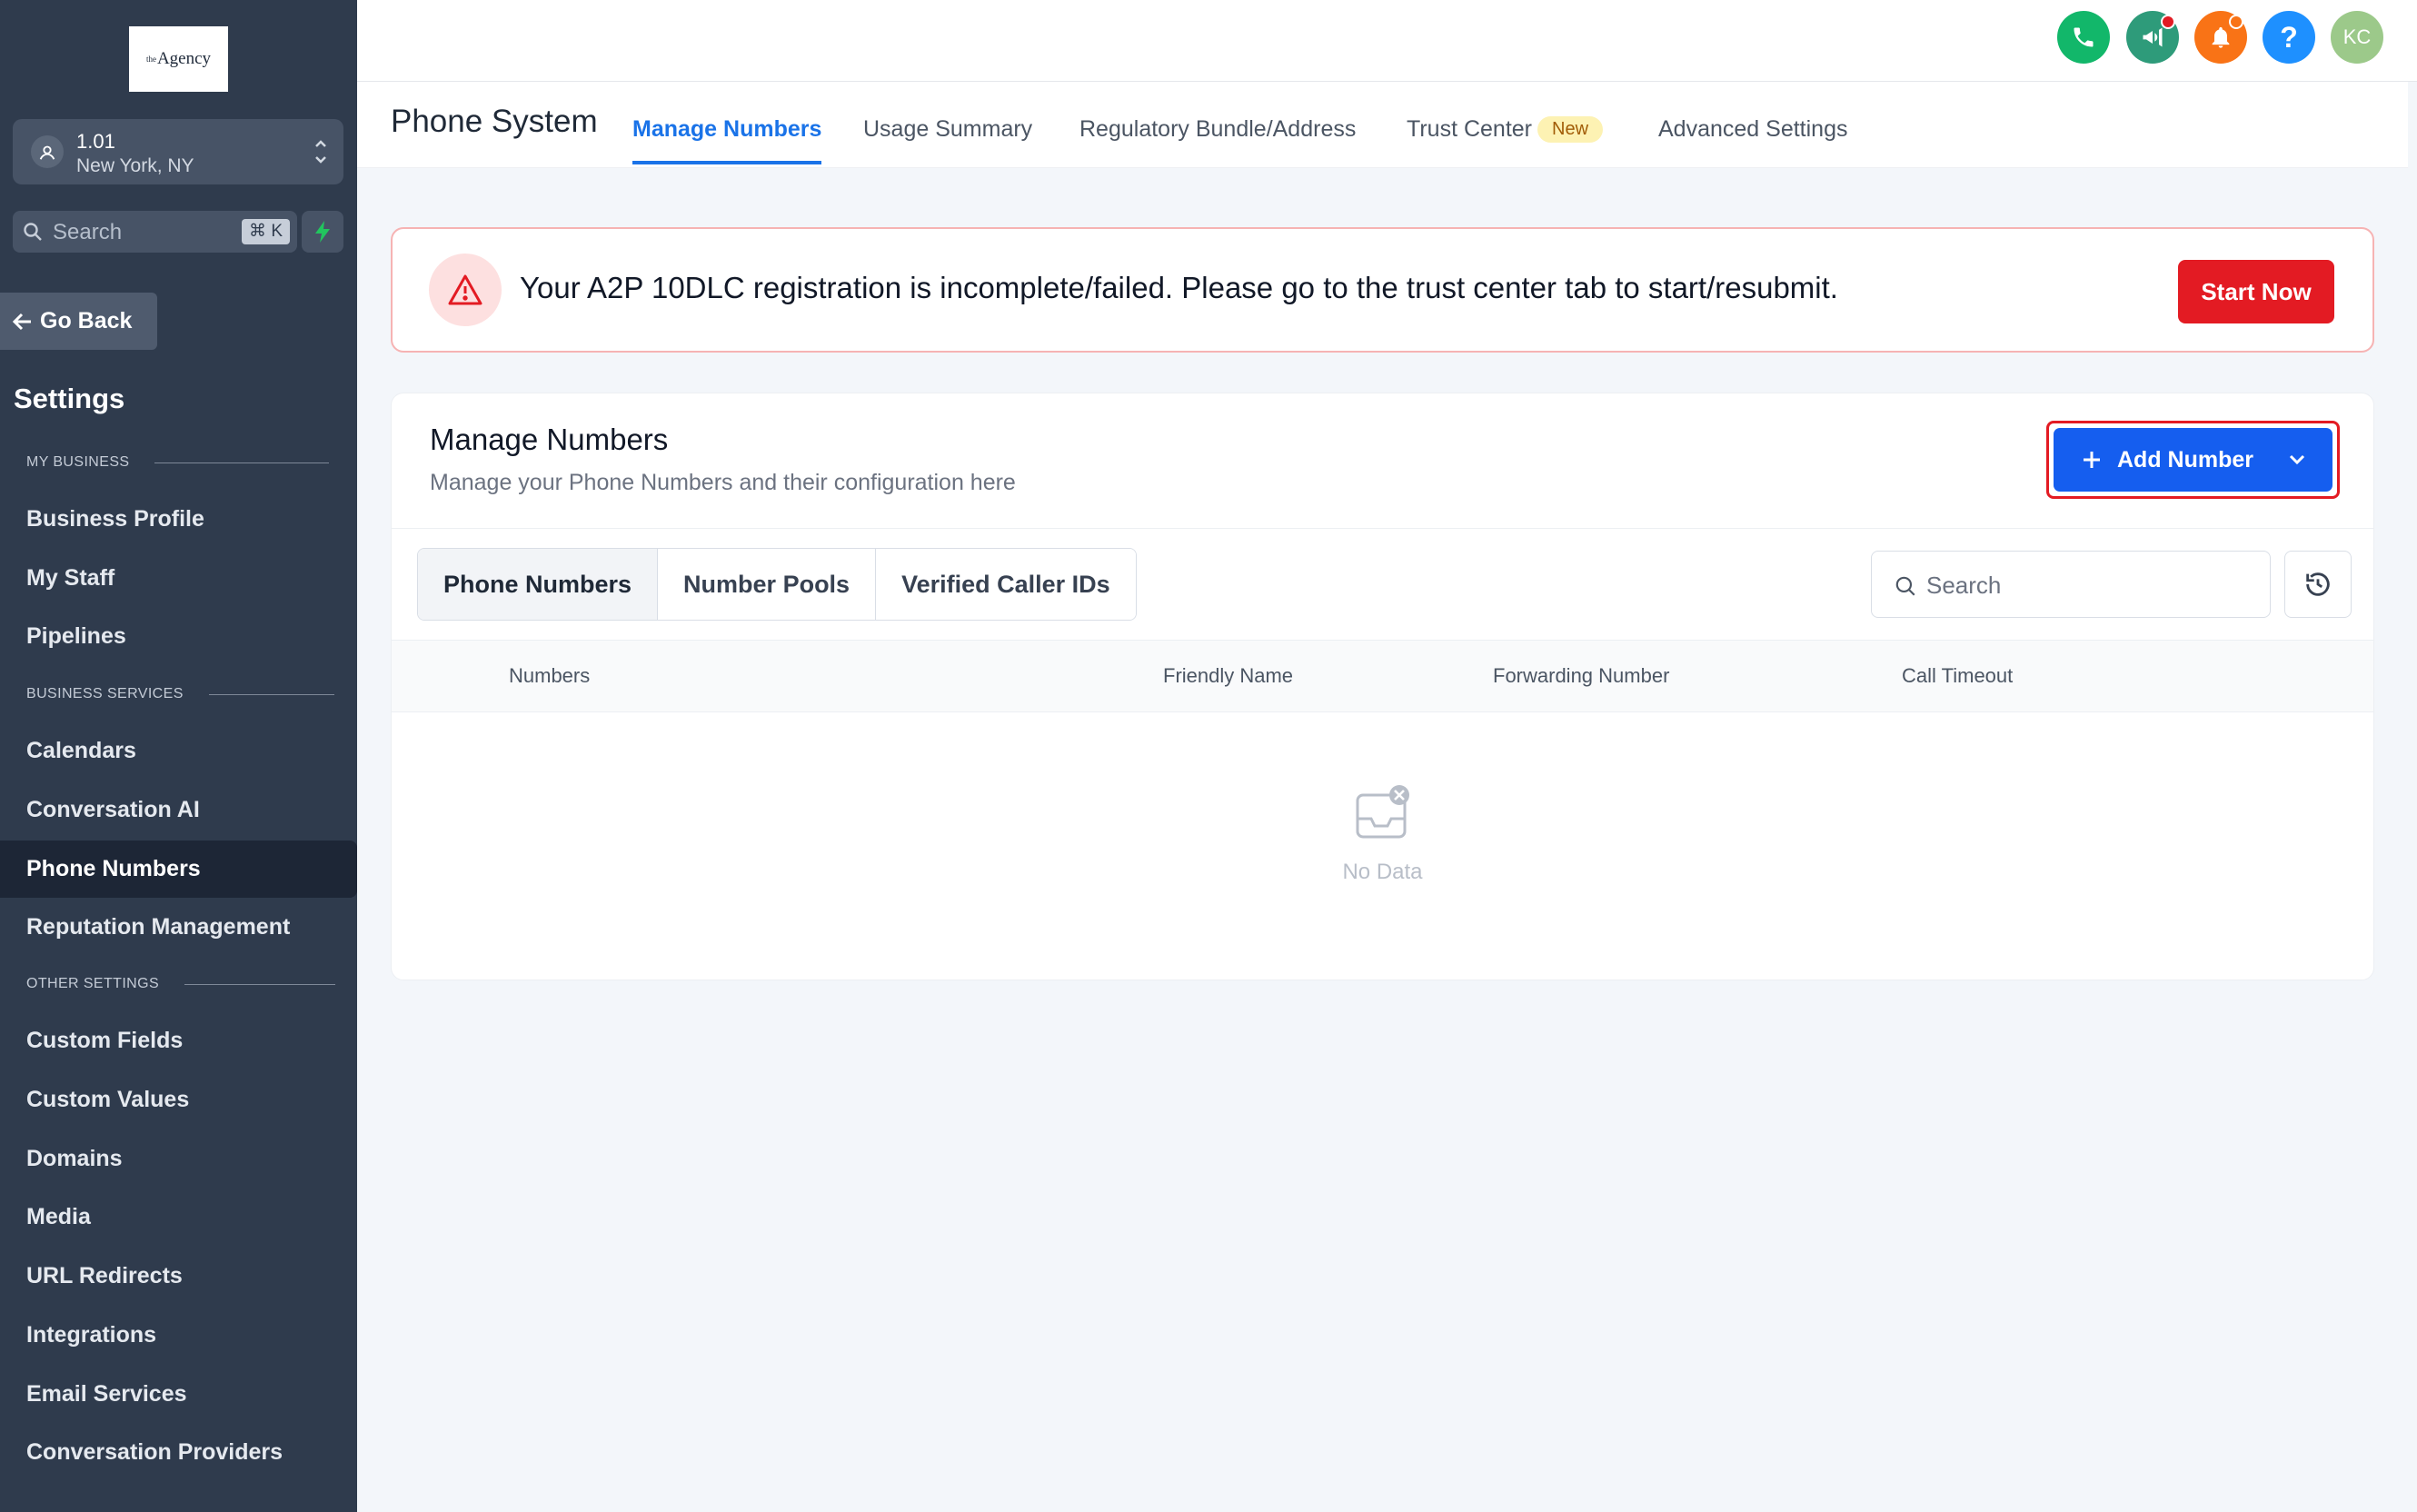 The height and width of the screenshot is (1512, 2417). I want to click on go-back-button: Go Back, so click(78, 321).